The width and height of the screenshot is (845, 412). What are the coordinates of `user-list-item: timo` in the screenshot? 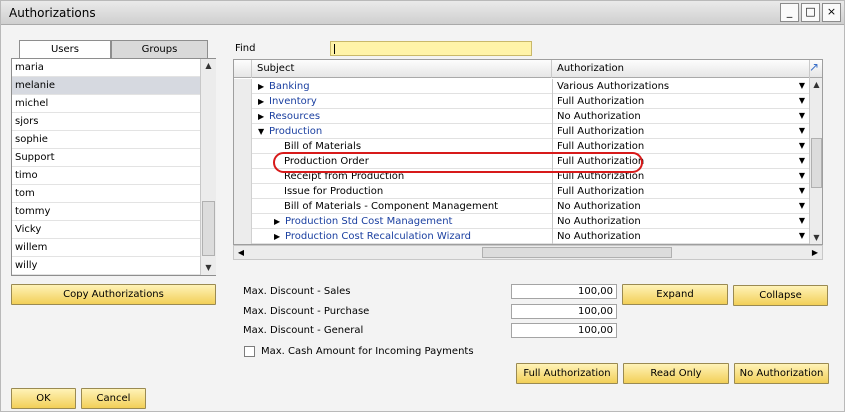 It's located at (106, 176).